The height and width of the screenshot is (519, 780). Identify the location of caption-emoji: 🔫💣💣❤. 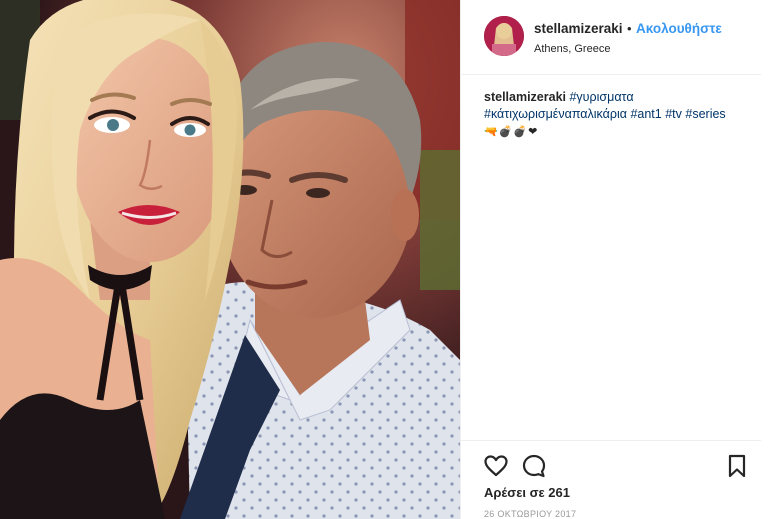
(511, 132).